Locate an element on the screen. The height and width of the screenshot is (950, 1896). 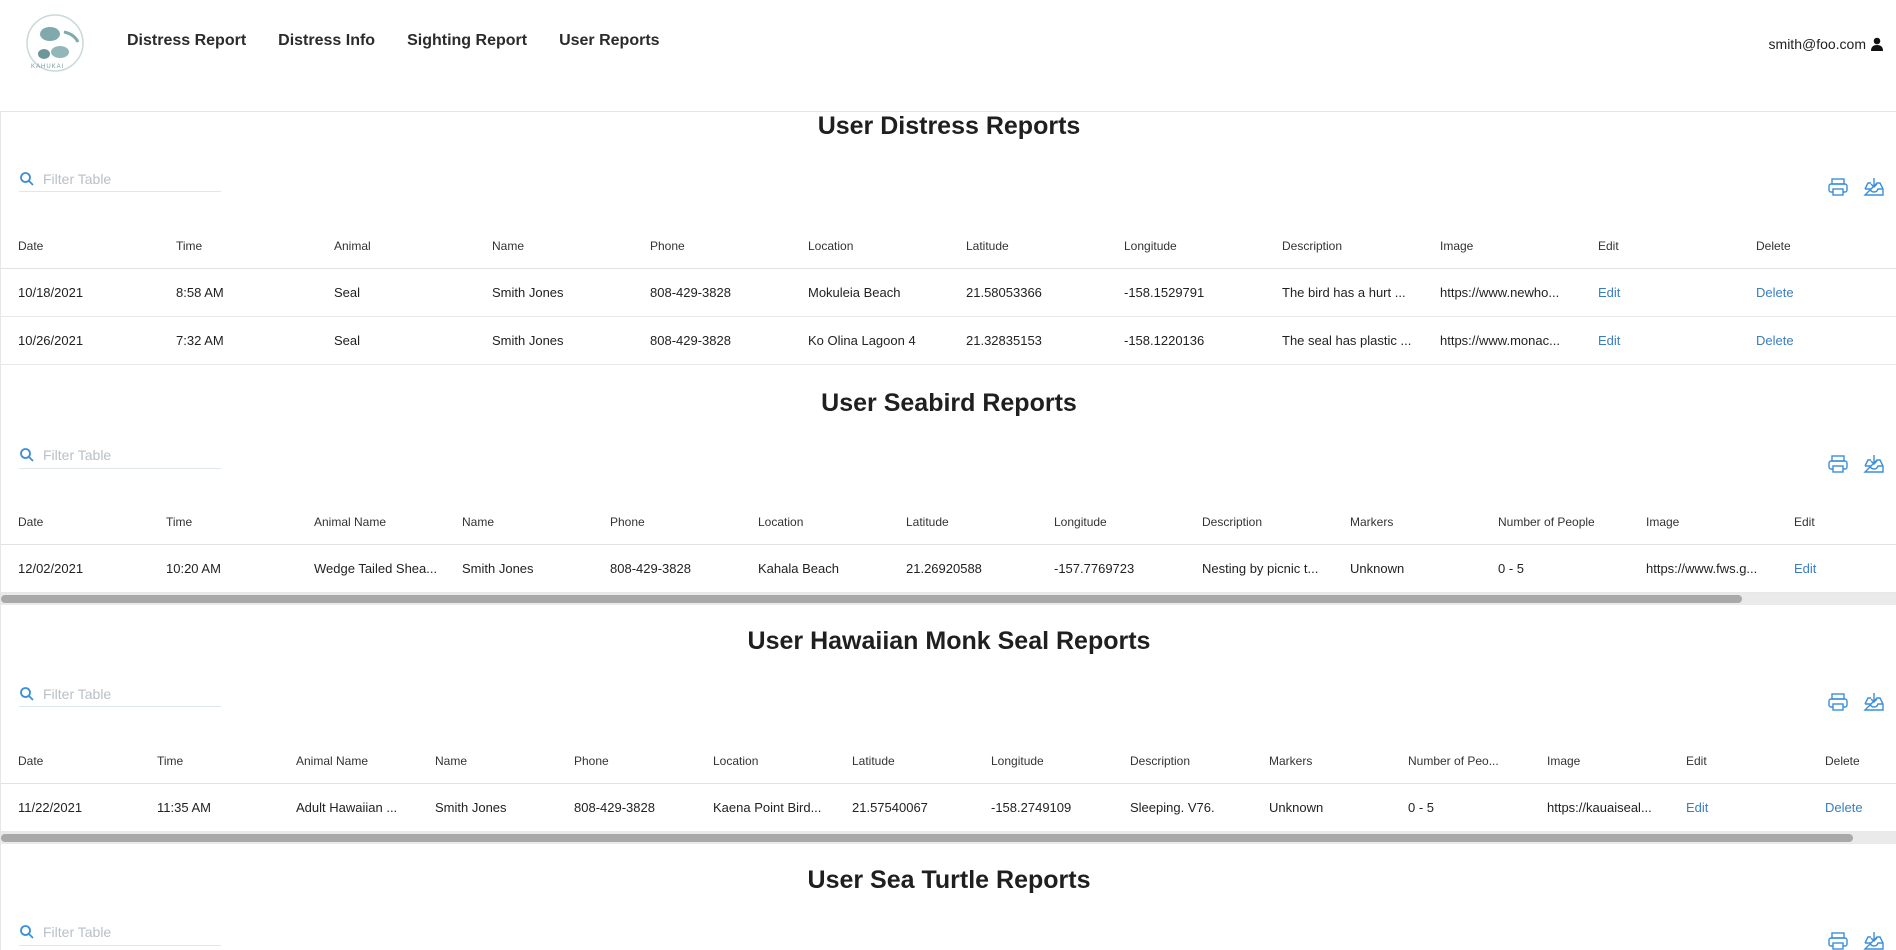
distress-col-header: Longitude is located at coordinates (1186, 246).